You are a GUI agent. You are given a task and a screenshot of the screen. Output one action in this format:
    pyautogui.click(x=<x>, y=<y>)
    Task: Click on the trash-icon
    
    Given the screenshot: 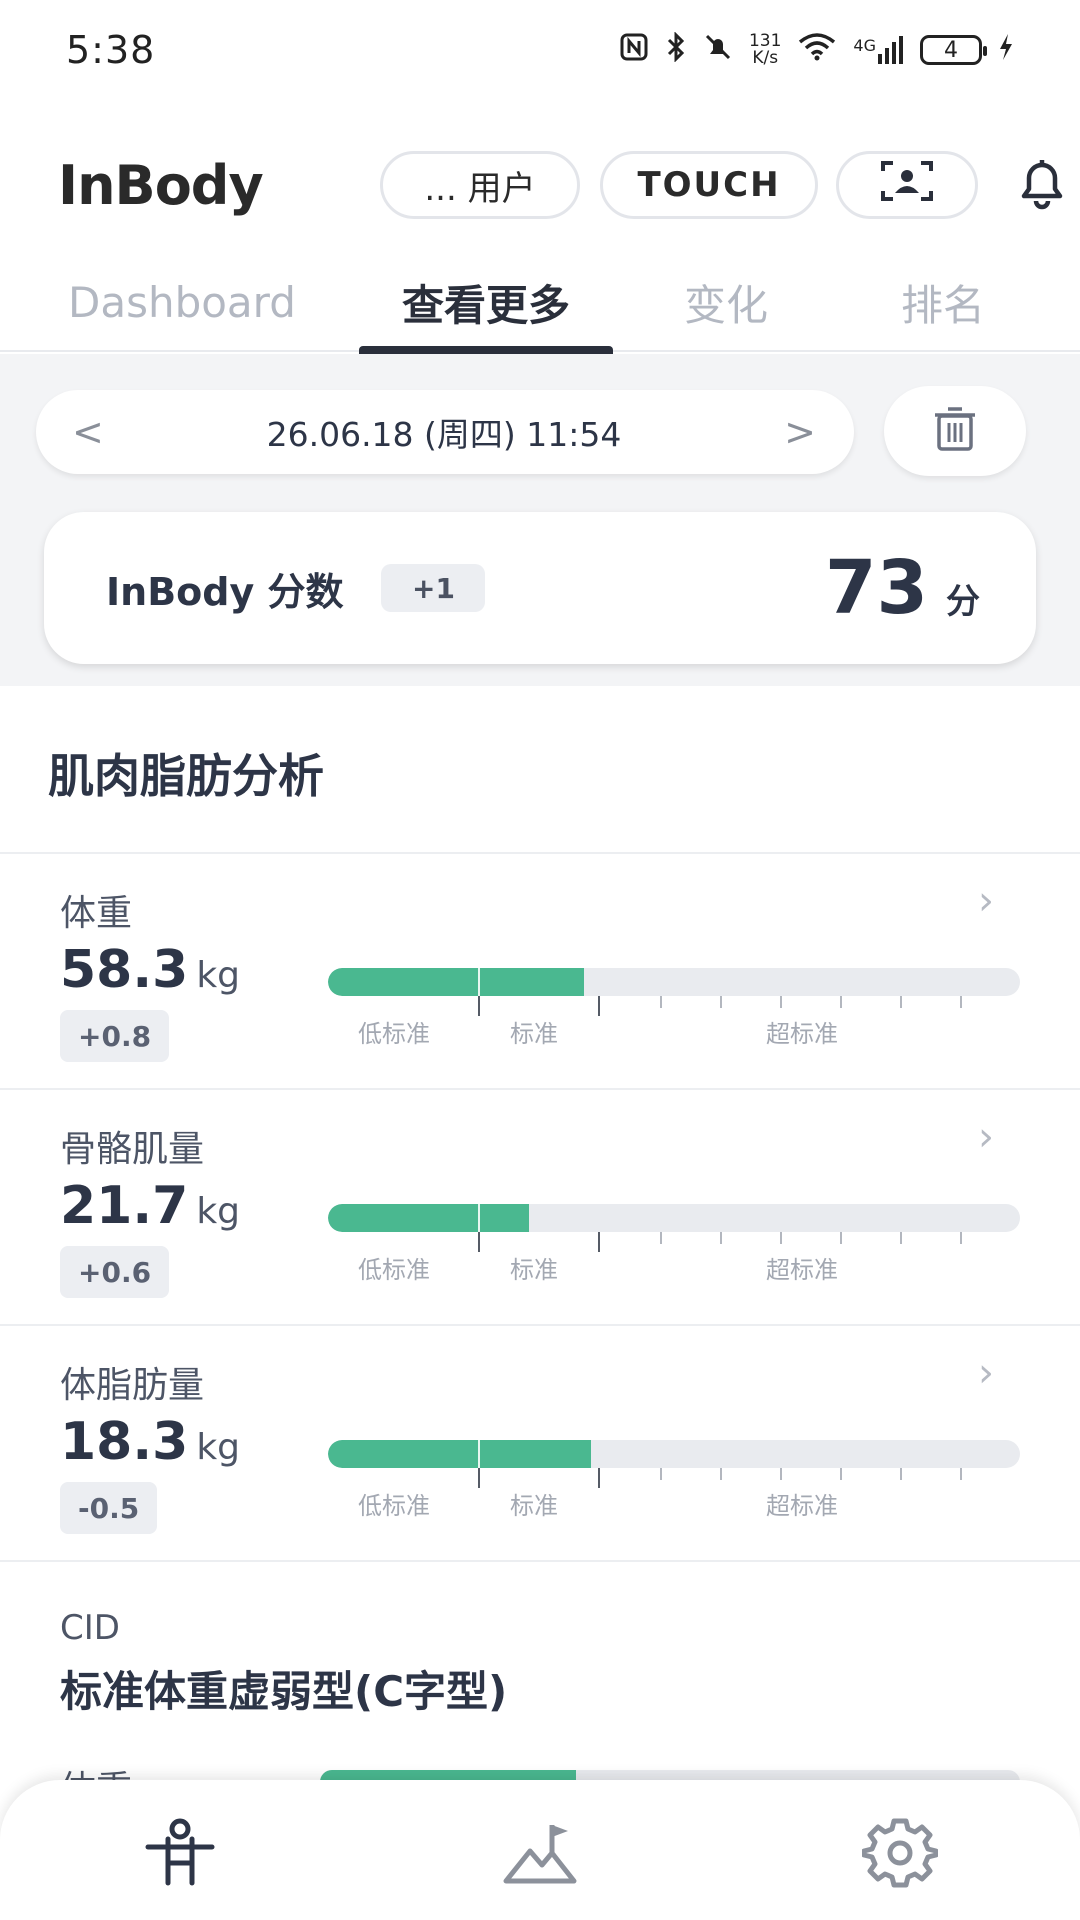 What is the action you would take?
    pyautogui.click(x=955, y=431)
    